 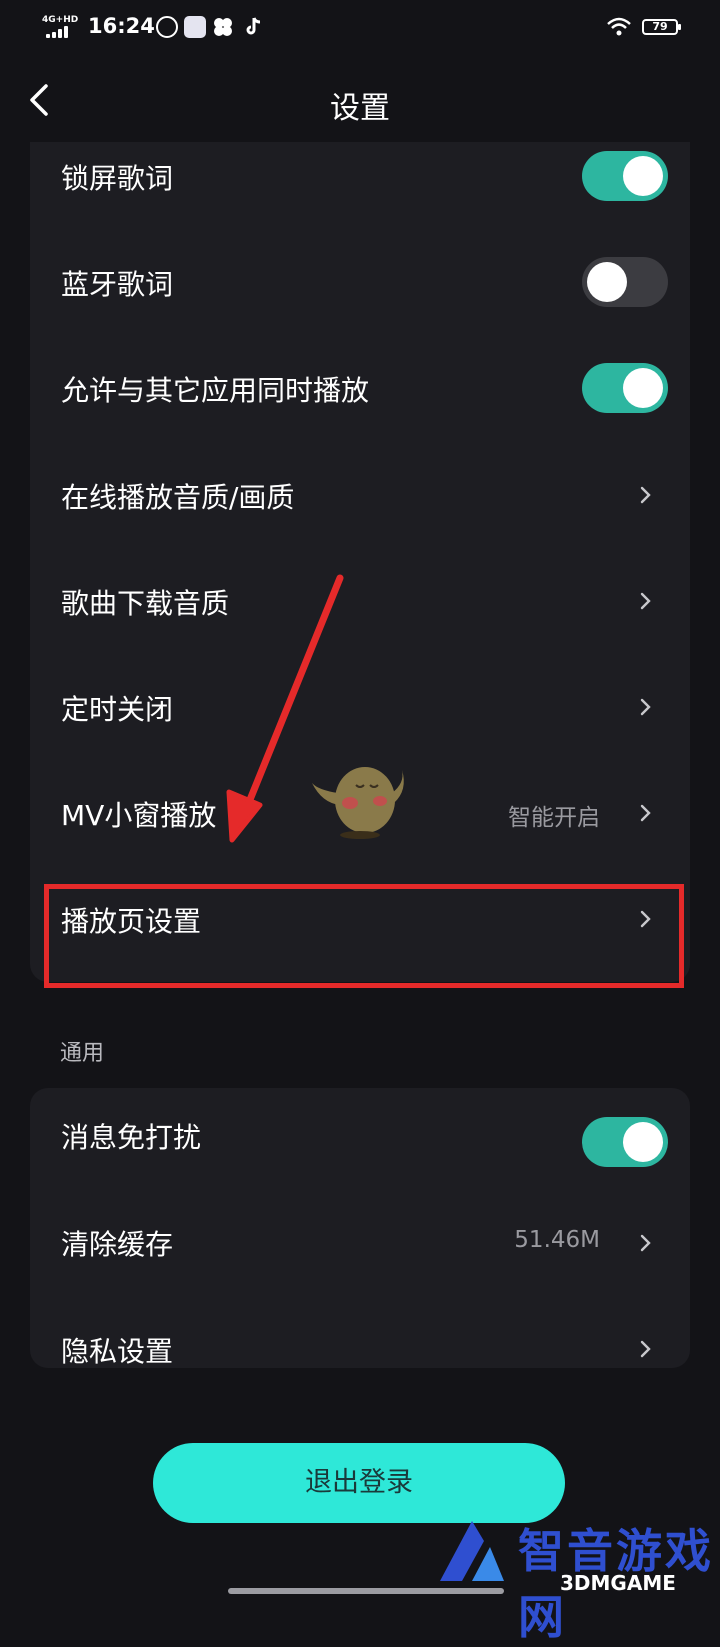 I want to click on lockscreen-lyrics-toggle, so click(x=625, y=176).